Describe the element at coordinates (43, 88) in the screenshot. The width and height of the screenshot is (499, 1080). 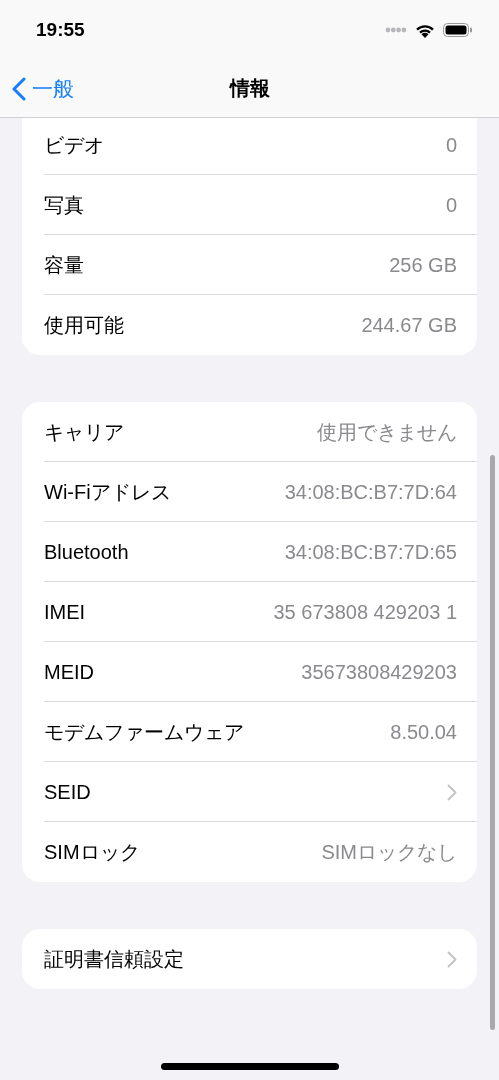
I see `back-button: 一般` at that location.